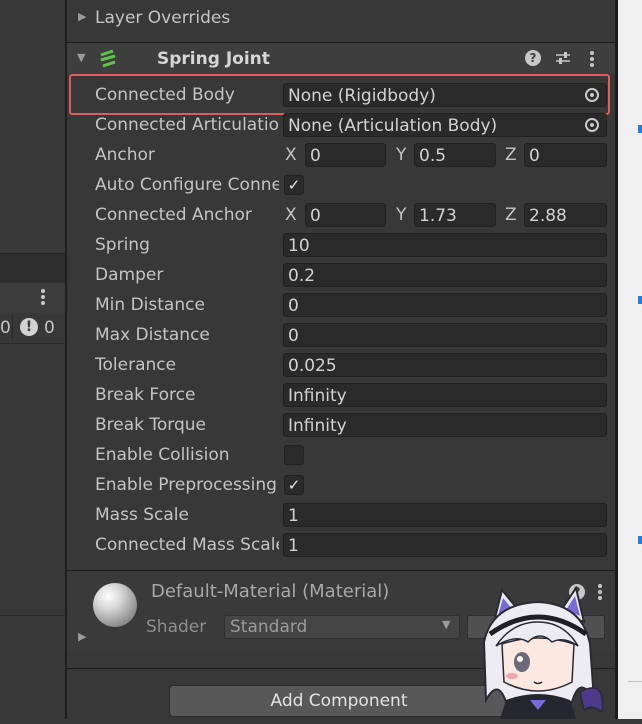  I want to click on vertical-ellipsis-icon, so click(43, 297).